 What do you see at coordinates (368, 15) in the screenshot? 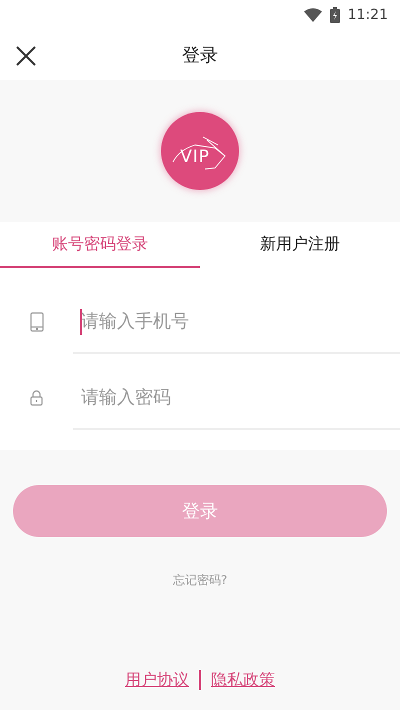
I see `status-time: 11:21` at bounding box center [368, 15].